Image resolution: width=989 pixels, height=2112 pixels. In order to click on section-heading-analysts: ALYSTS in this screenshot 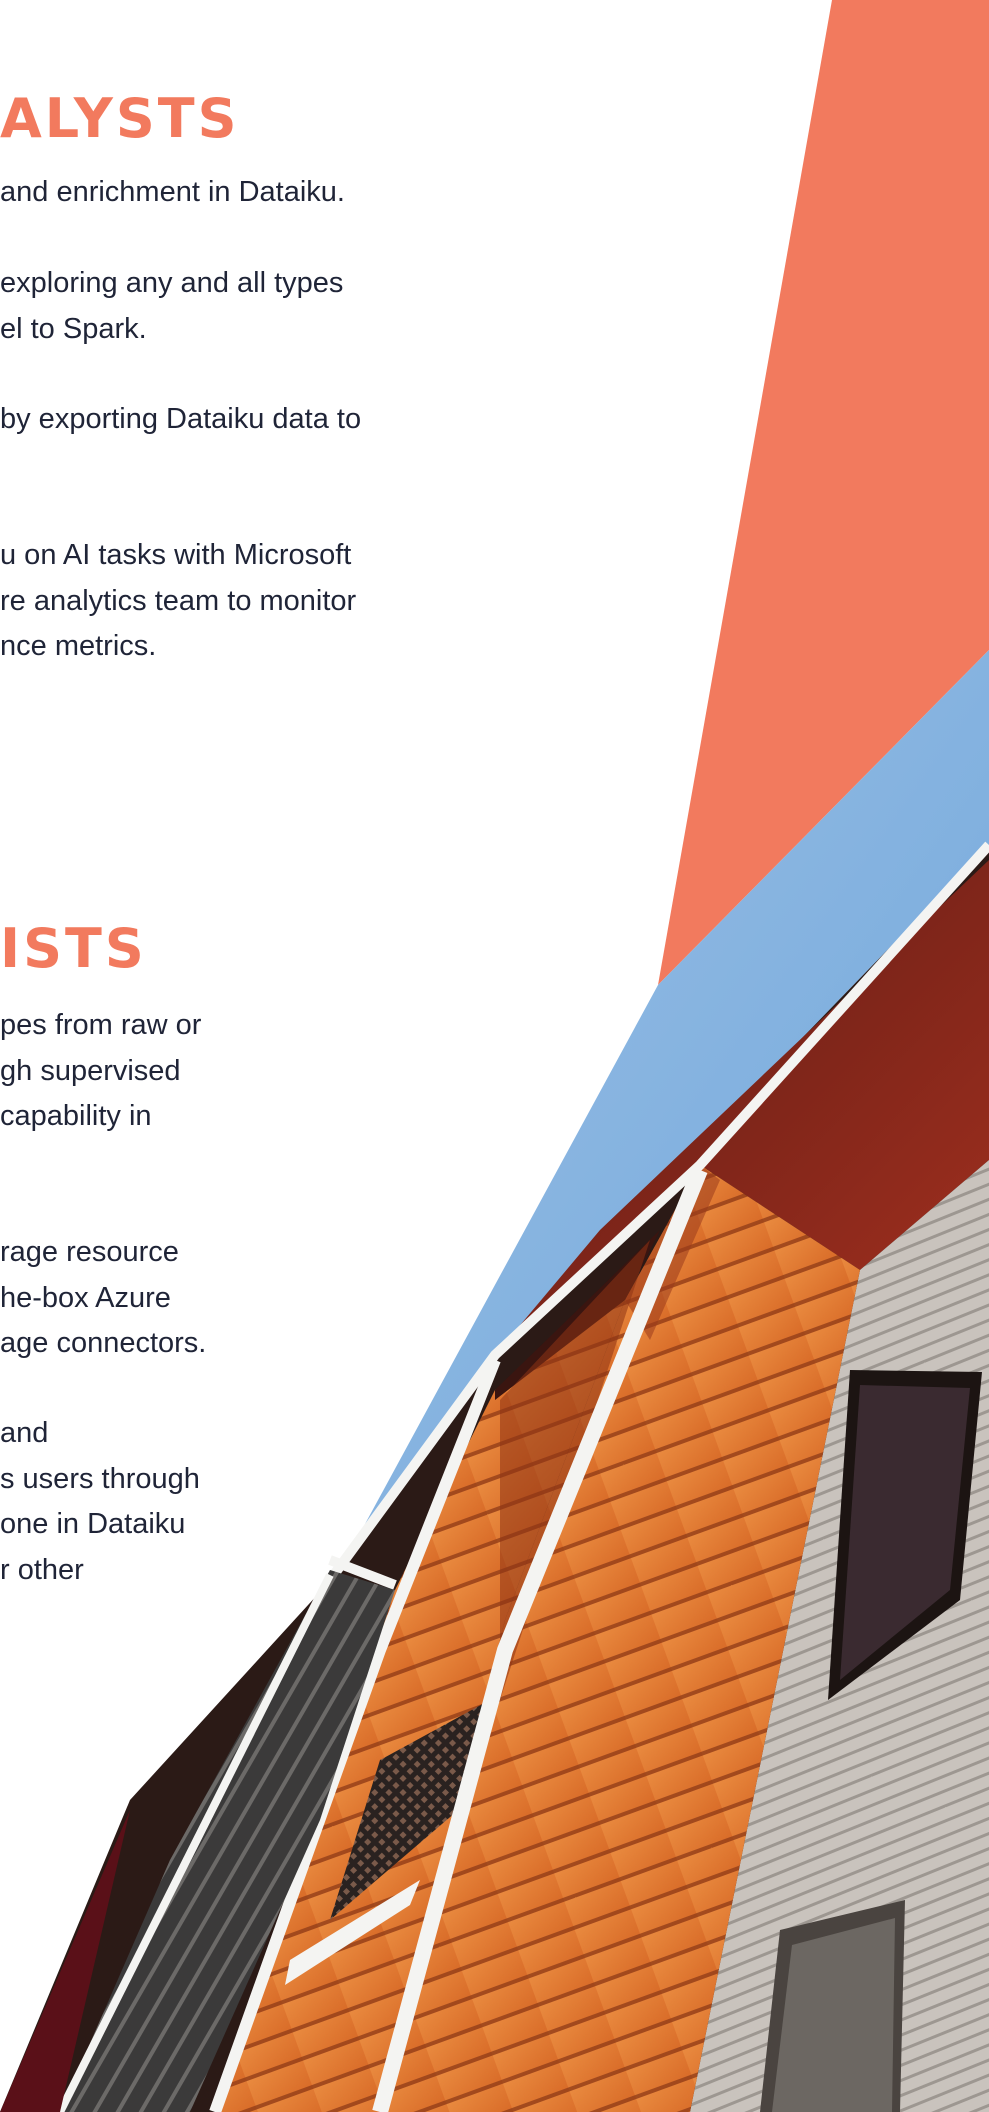, I will do `click(120, 118)`.